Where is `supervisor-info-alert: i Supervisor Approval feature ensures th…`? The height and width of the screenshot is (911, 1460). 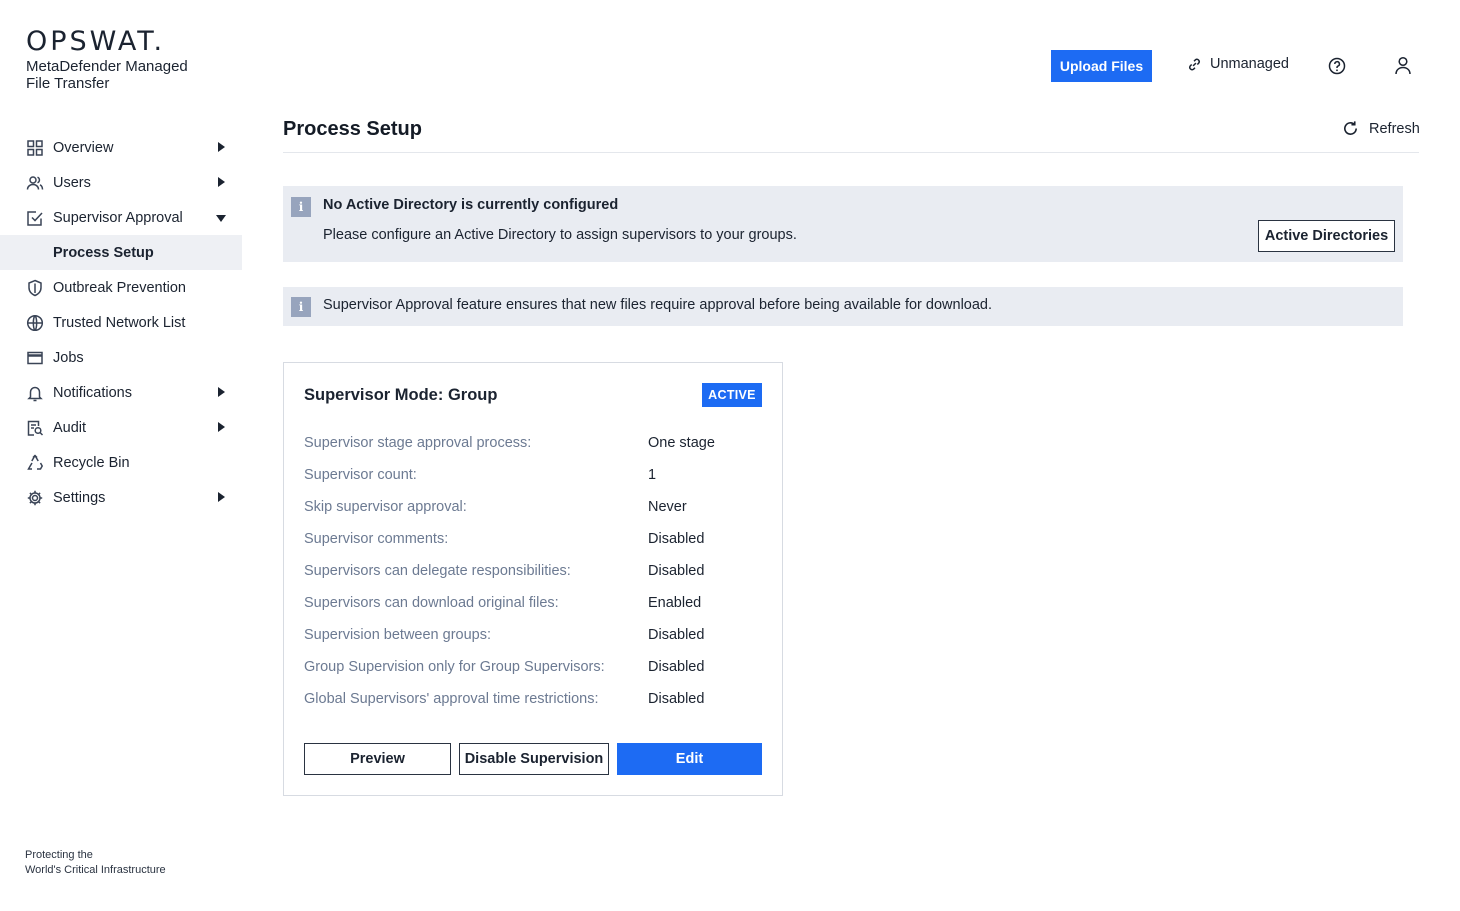
supervisor-info-alert: i Supervisor Approval feature ensures th… is located at coordinates (843, 306).